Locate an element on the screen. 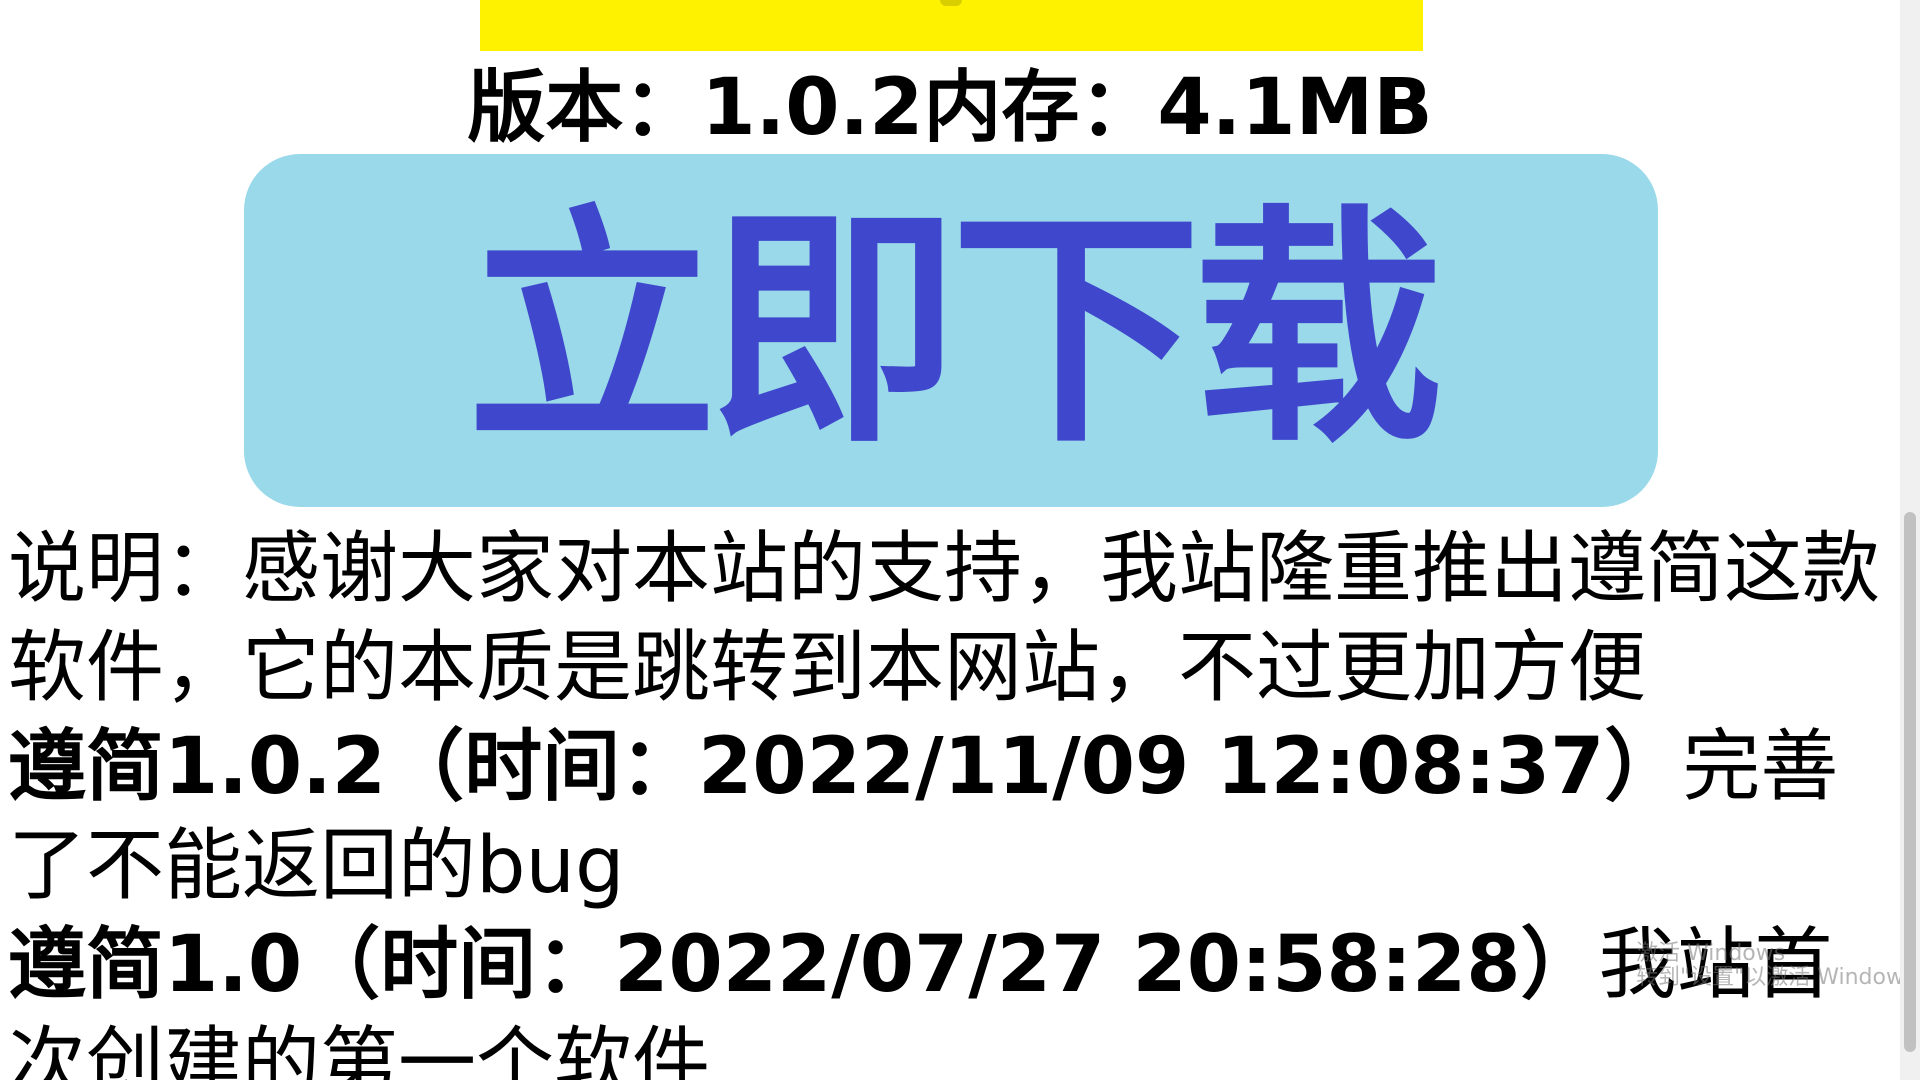  windows-activation-watermark: 激活 Windows 转到"设置"以激活 Windows。 is located at coordinates (1768, 965).